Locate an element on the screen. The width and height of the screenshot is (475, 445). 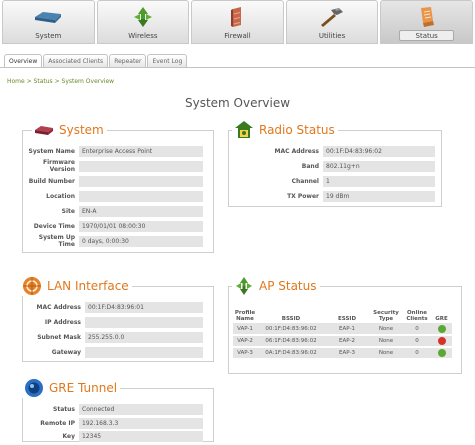
band-label: Band is located at coordinates (310, 166).